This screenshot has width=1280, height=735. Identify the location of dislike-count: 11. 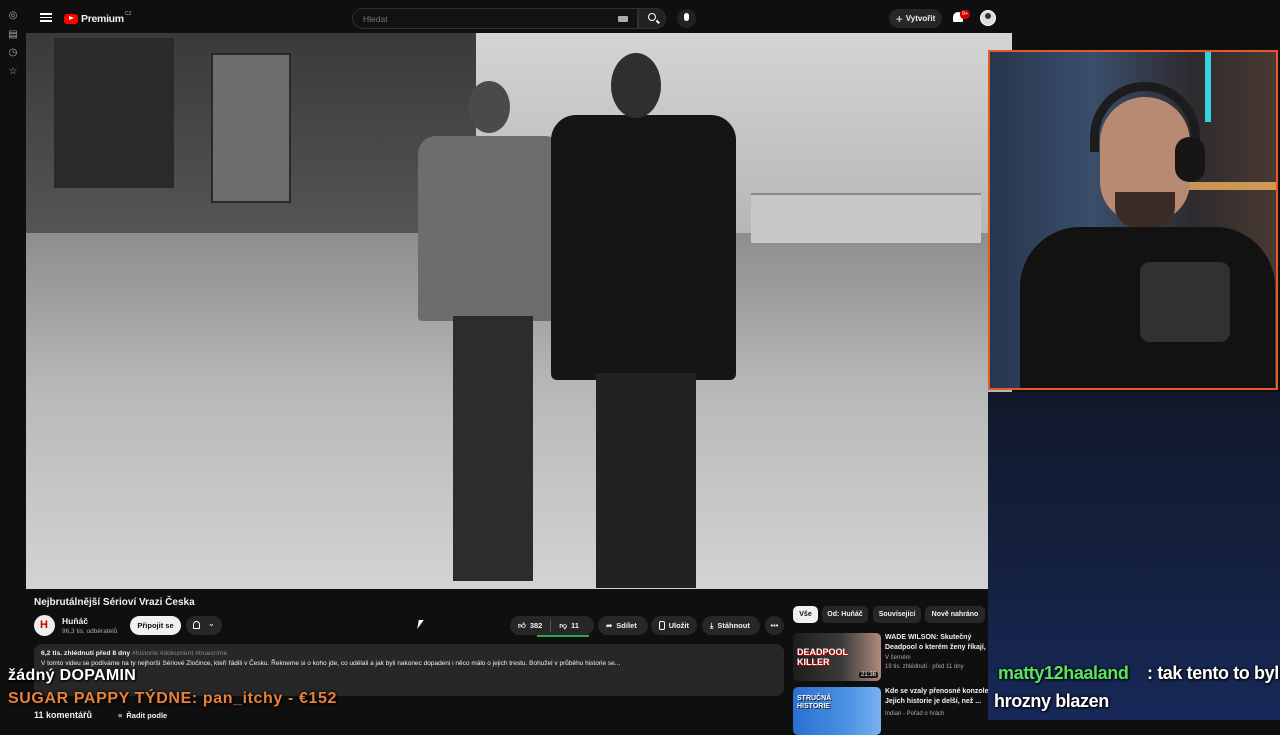
(574, 625).